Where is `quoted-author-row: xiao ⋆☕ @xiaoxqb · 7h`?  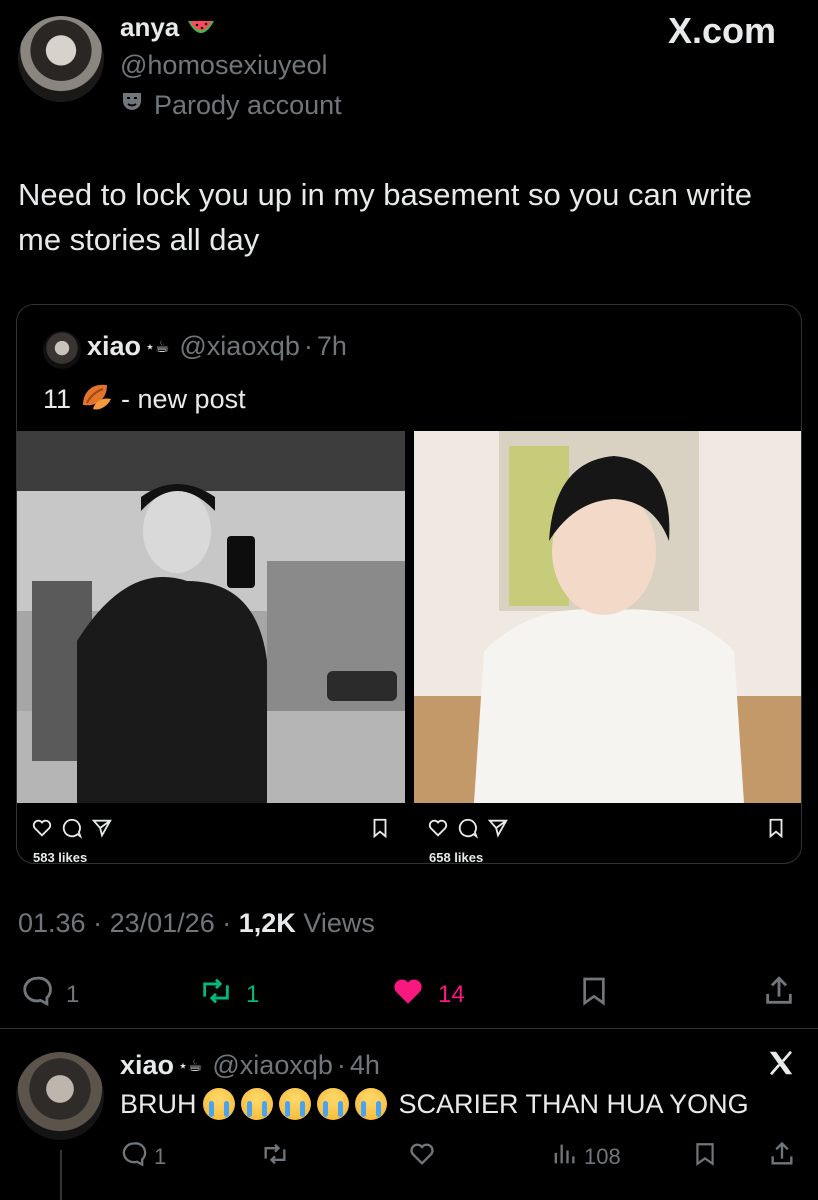
quoted-author-row: xiao ⋆☕ @xiaoxqb · 7h is located at coordinates (217, 346).